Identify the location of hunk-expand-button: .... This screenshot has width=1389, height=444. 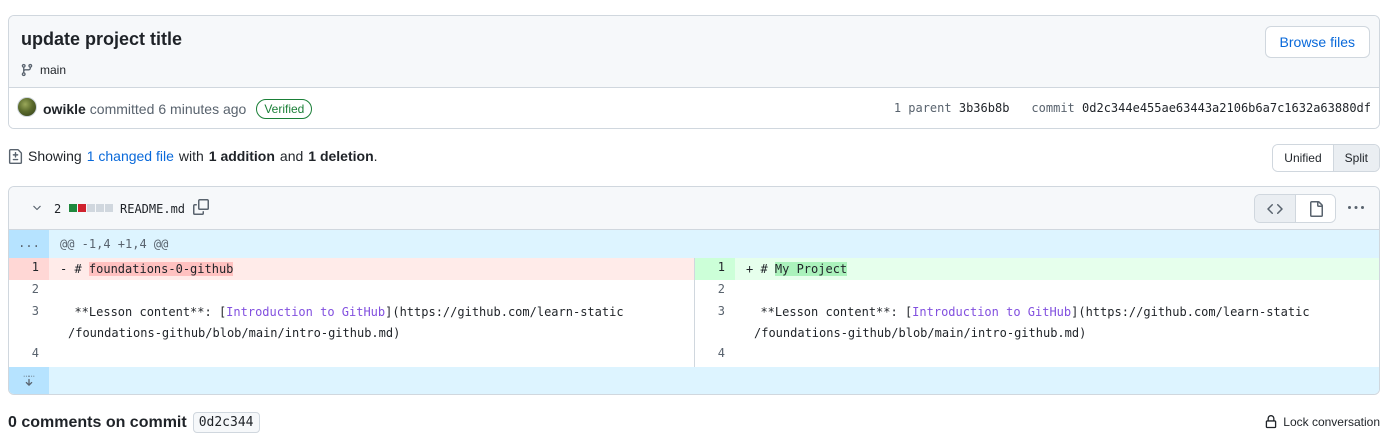
(29, 244).